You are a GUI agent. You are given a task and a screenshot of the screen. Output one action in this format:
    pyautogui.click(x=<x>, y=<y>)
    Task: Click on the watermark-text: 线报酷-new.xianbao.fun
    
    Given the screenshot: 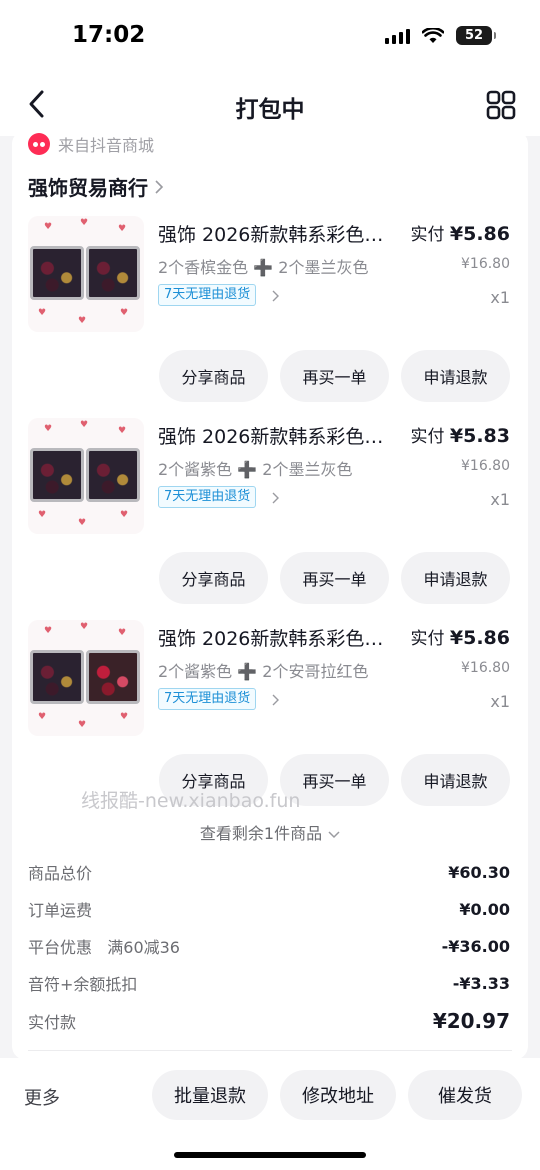 What is the action you would take?
    pyautogui.click(x=191, y=801)
    